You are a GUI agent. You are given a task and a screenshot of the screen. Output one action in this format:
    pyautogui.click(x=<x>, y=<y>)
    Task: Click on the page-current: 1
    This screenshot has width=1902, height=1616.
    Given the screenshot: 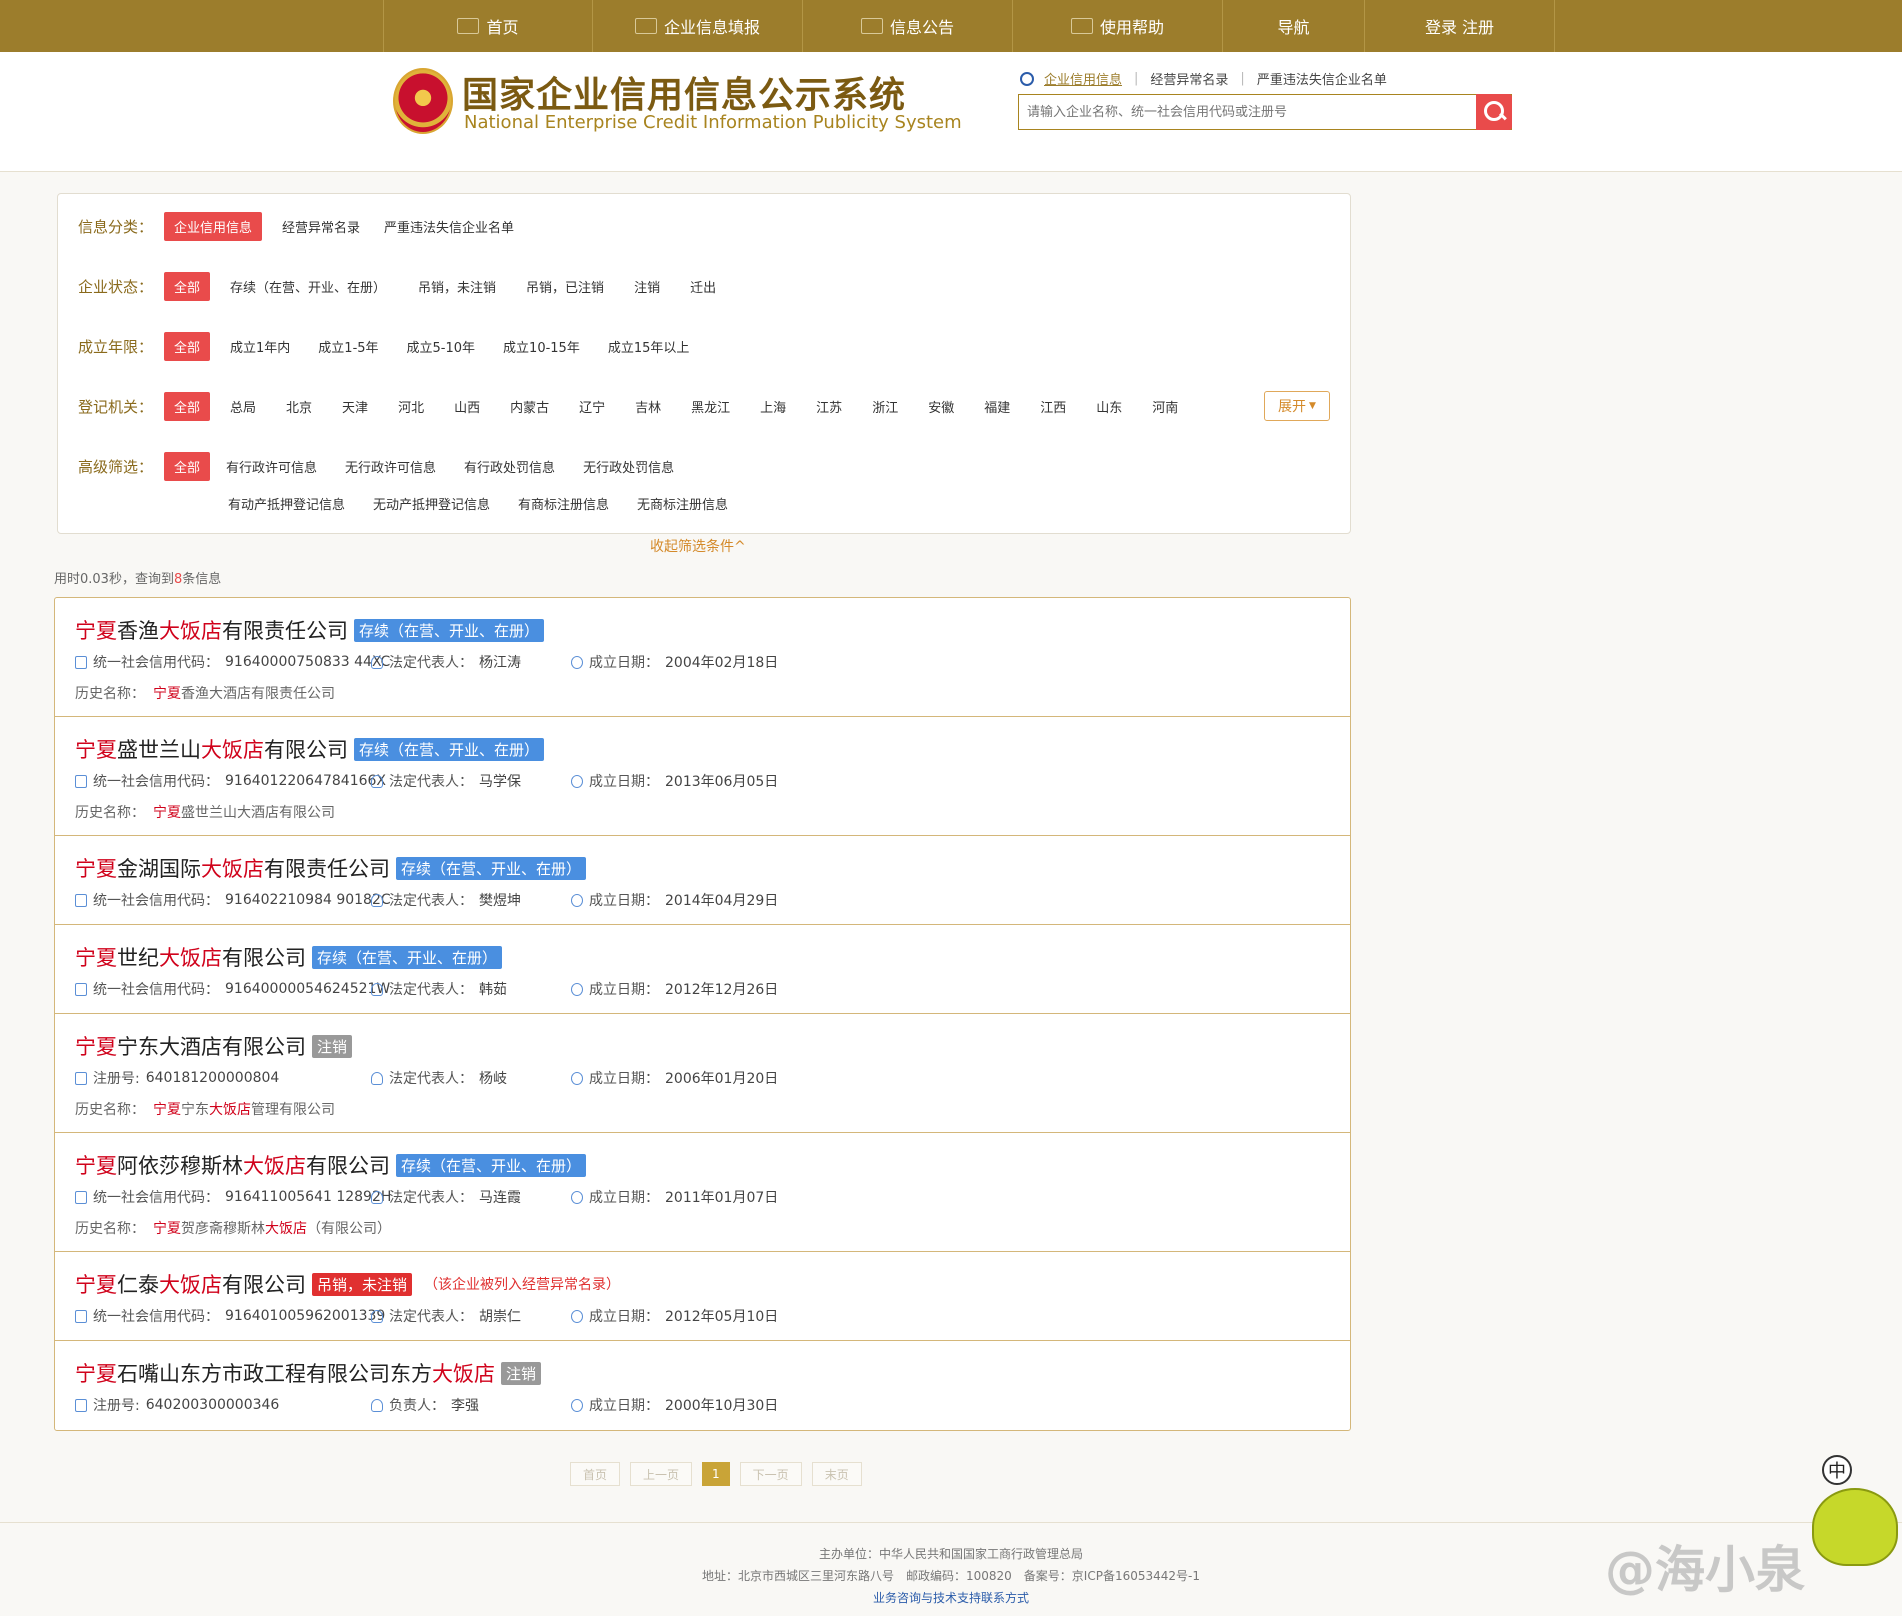 What is the action you would take?
    pyautogui.click(x=716, y=1474)
    